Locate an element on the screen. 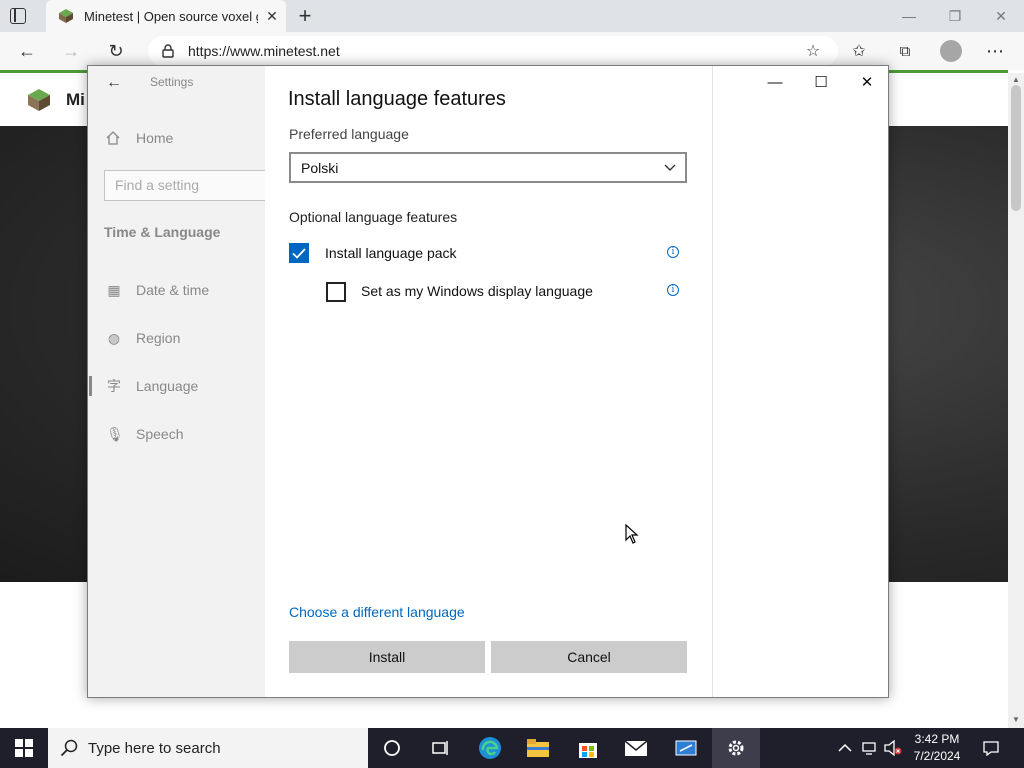  language-icon: 字 is located at coordinates (114, 386).